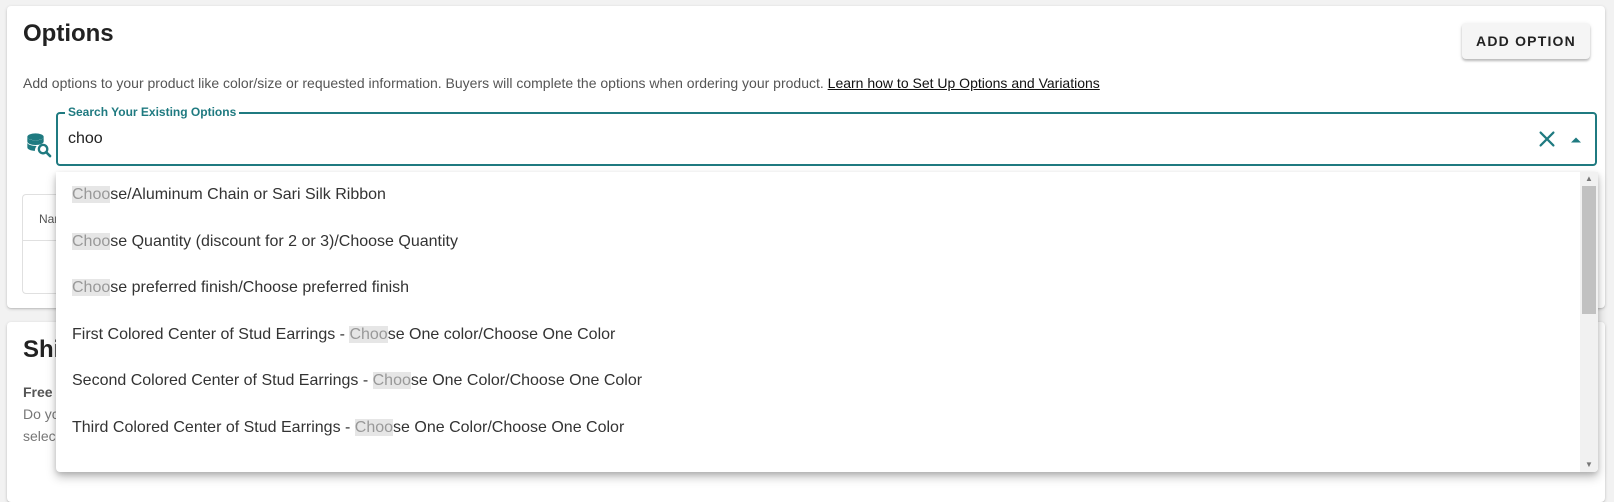 This screenshot has width=1614, height=502. Describe the element at coordinates (39, 145) in the screenshot. I see `database-search-icon` at that location.